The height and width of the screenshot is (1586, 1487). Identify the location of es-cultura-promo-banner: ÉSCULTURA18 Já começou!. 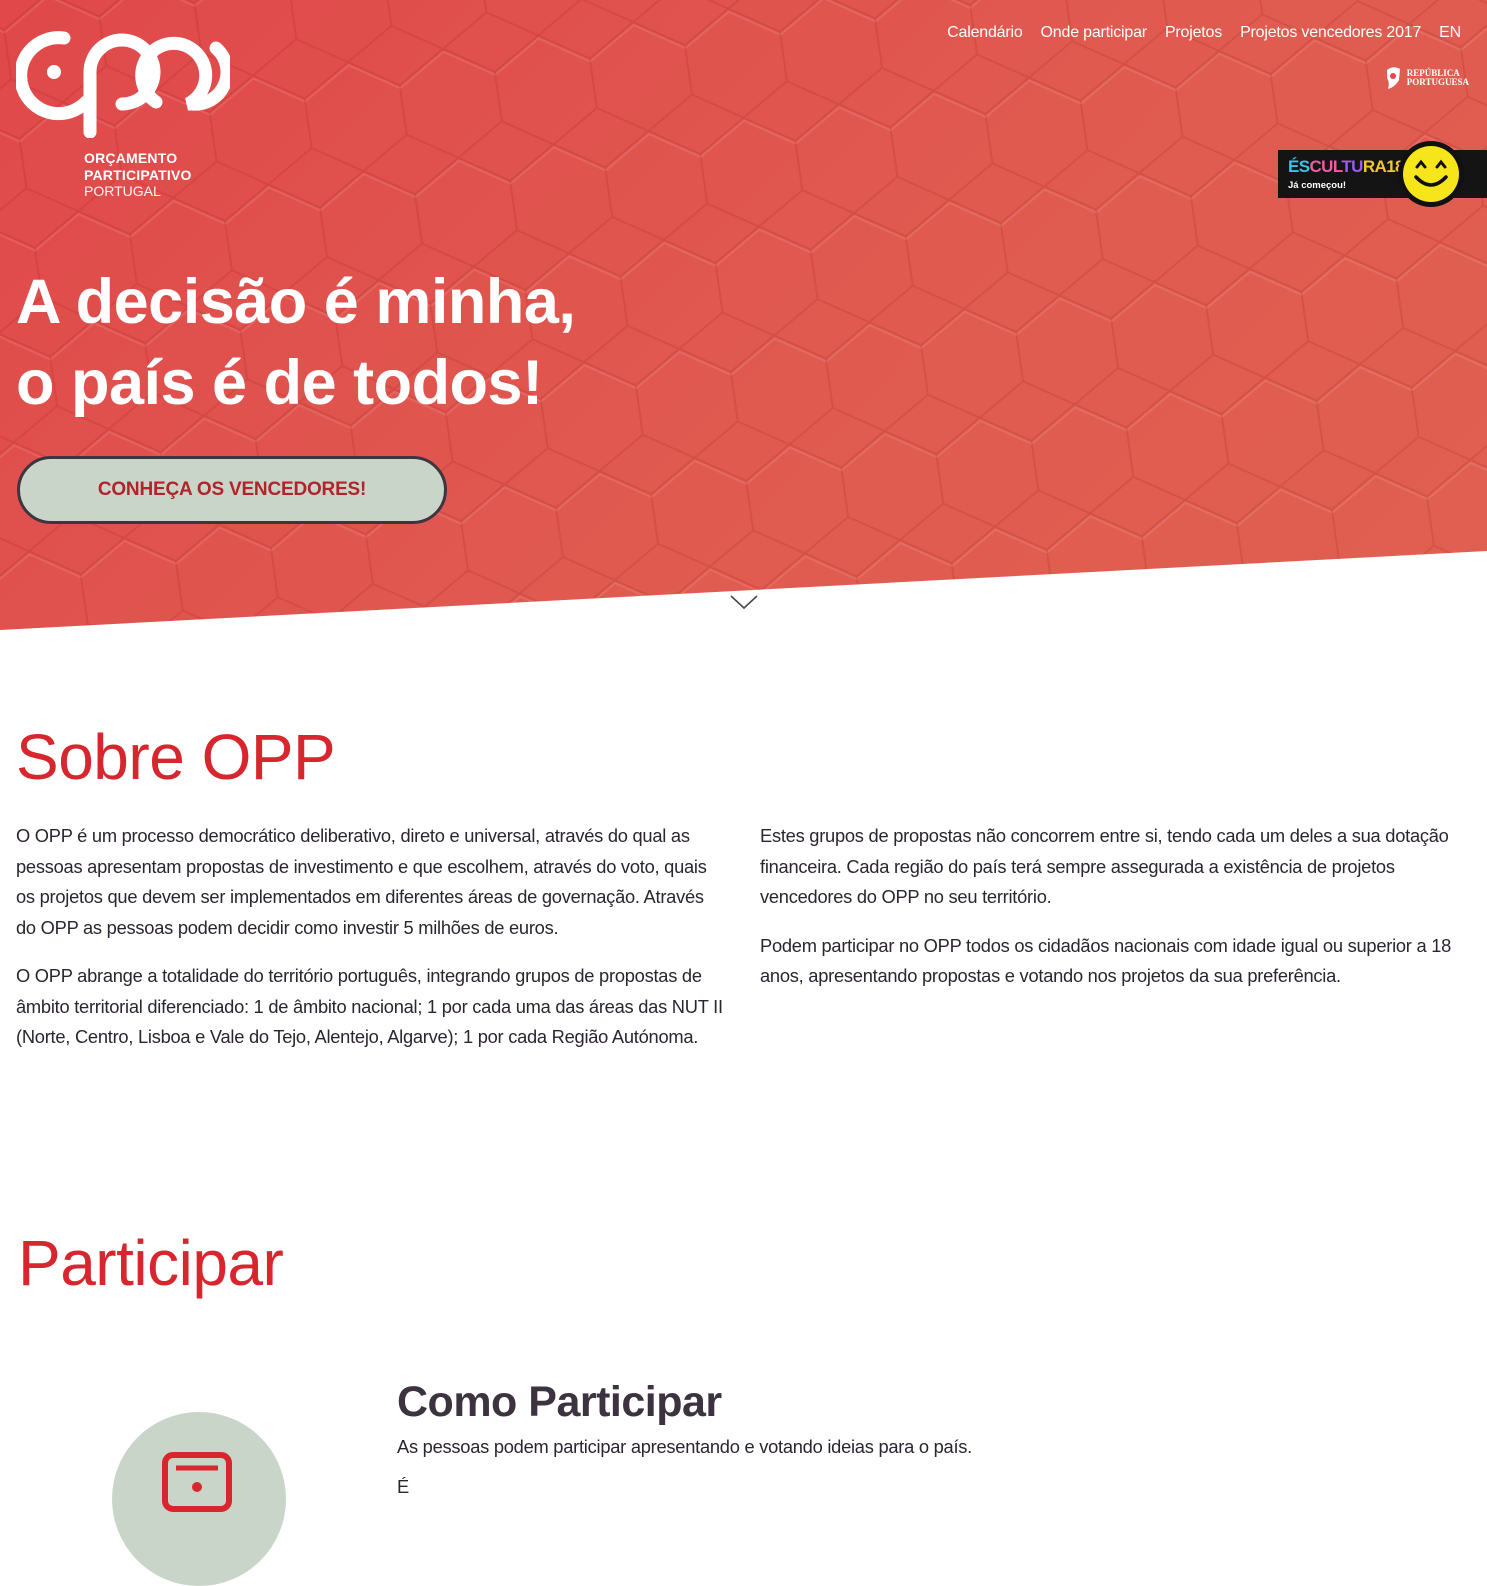
(1382, 174).